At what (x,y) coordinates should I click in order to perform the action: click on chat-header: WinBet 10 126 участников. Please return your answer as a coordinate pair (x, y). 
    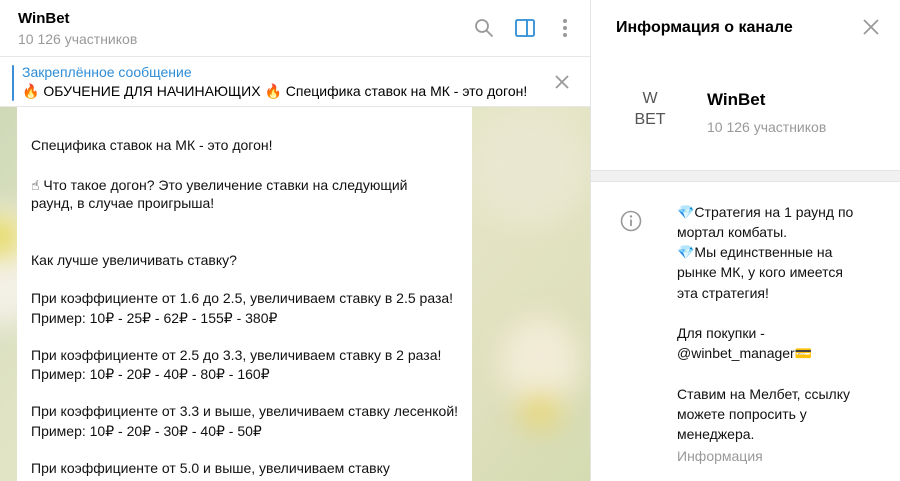
    Looking at the image, I should click on (295, 28).